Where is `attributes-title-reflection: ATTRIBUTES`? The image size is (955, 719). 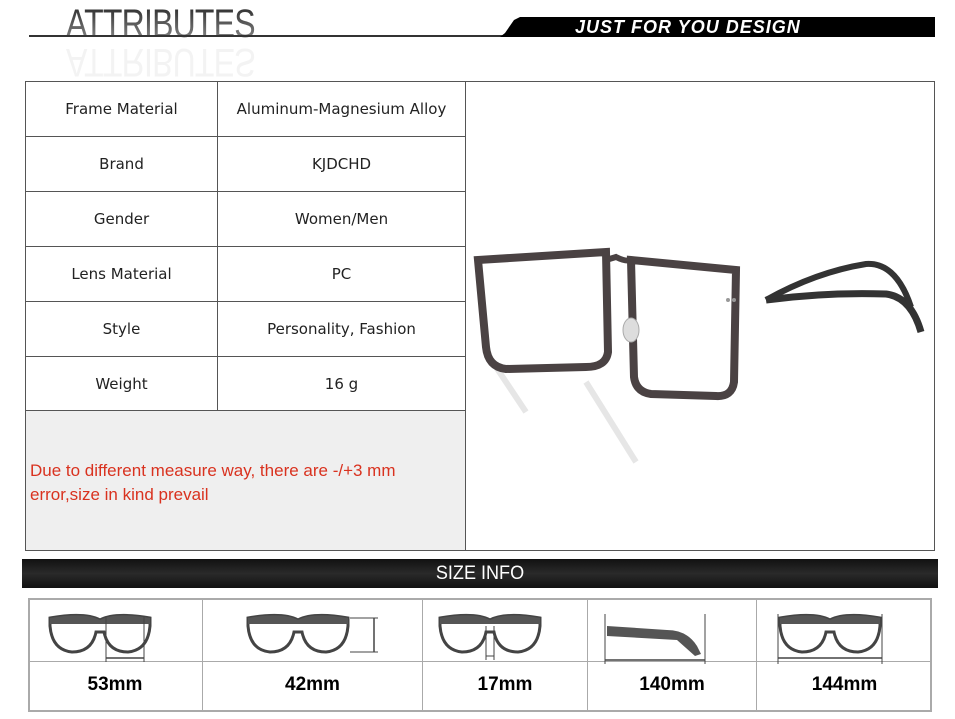 attributes-title-reflection: ATTRIBUTES is located at coordinates (160, 62).